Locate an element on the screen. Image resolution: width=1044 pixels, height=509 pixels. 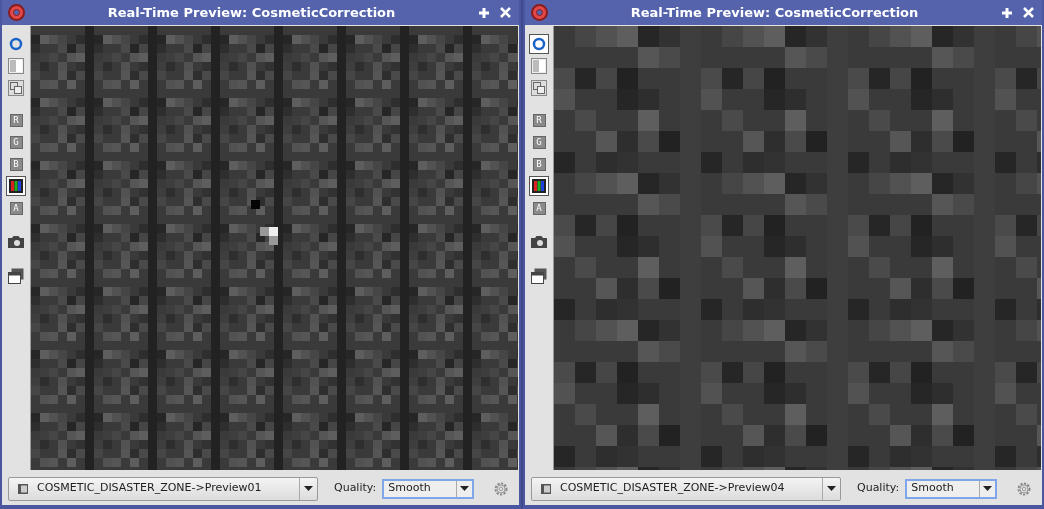
view-dropdown: COSMETIC_DISASTER_ZONE->Preview01 is located at coordinates (163, 488).